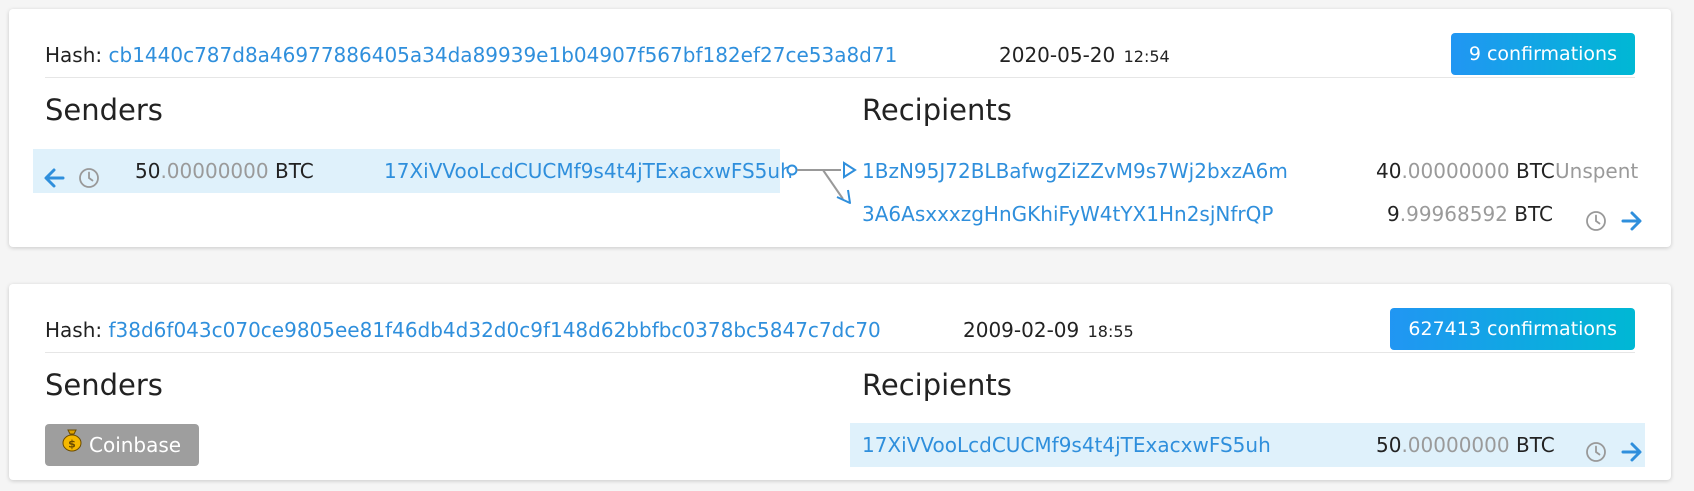 This screenshot has width=1694, height=491. Describe the element at coordinates (1597, 171) in the screenshot. I see `output-status: Unspent` at that location.